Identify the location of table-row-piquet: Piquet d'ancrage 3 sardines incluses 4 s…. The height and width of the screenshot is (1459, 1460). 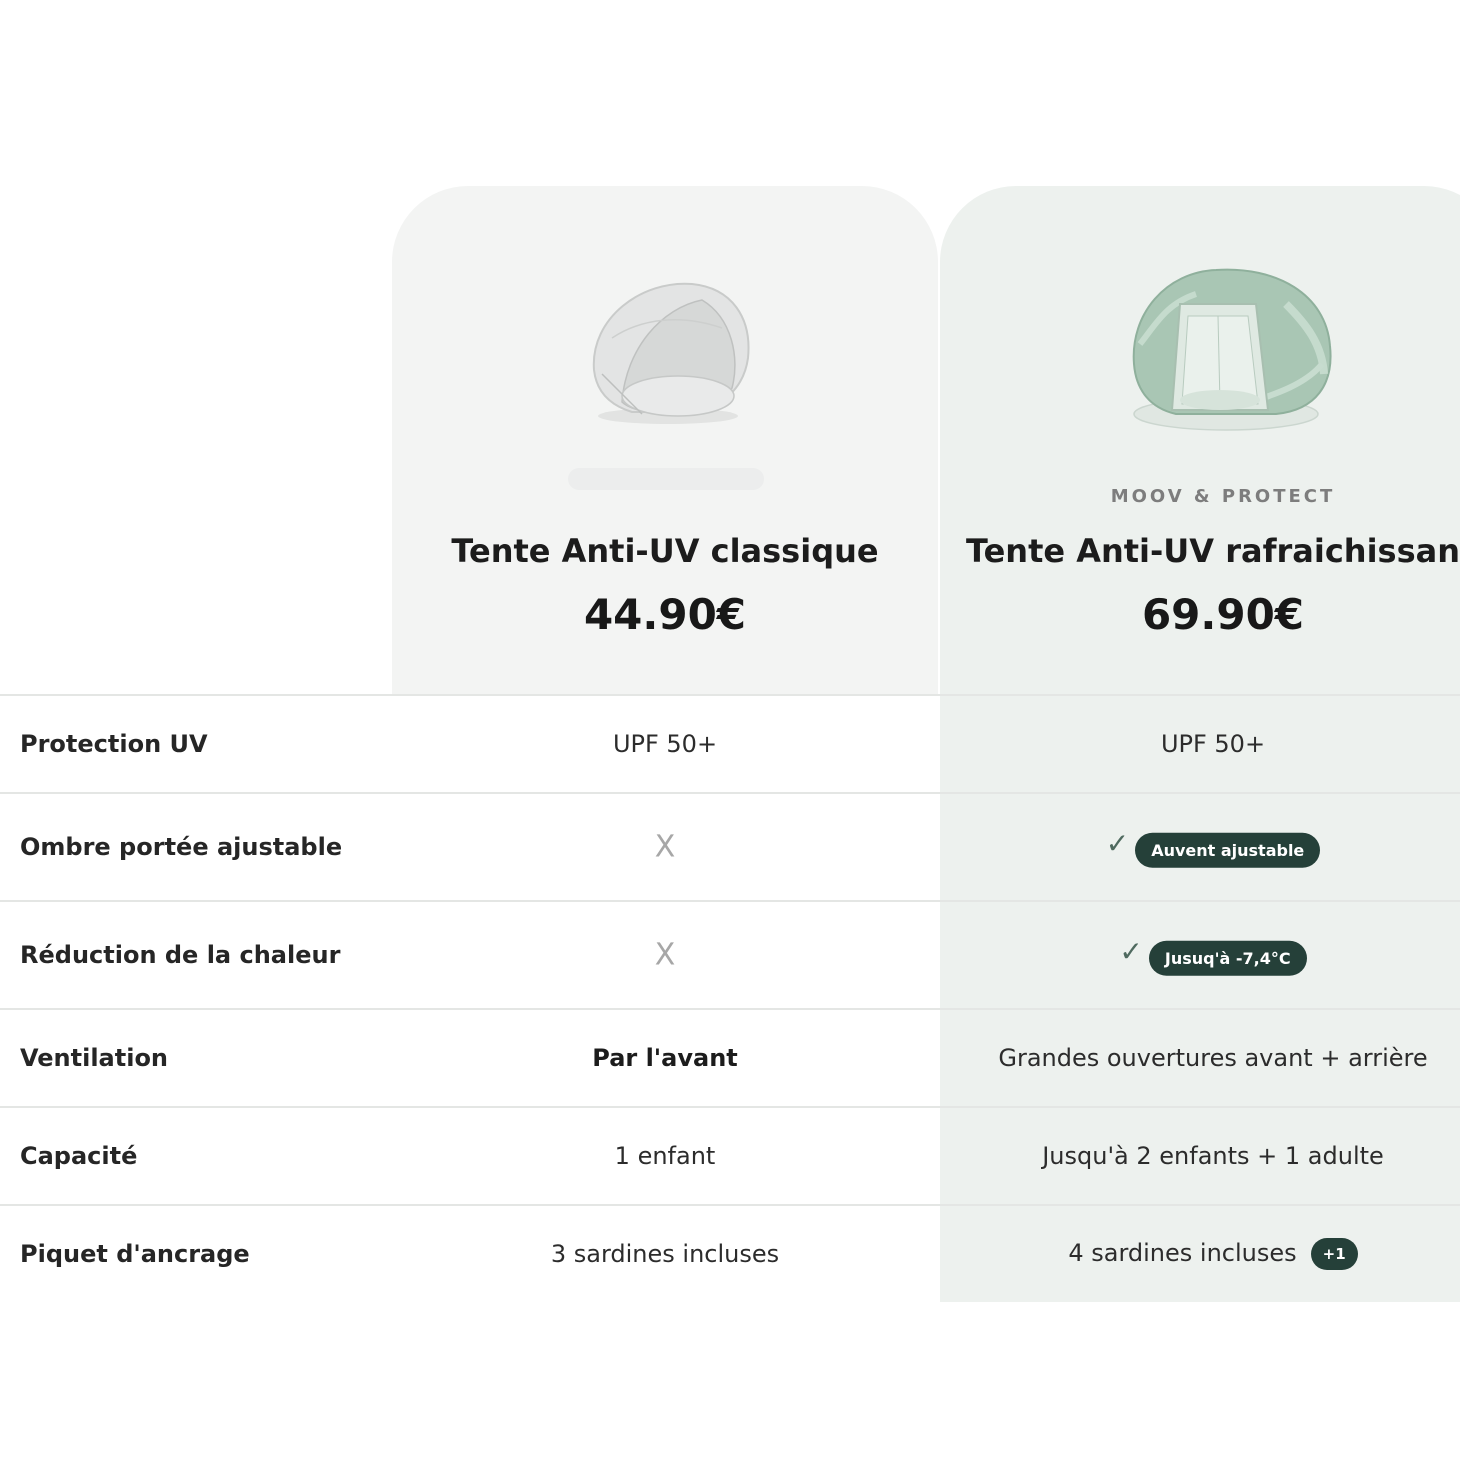
(730, 1253).